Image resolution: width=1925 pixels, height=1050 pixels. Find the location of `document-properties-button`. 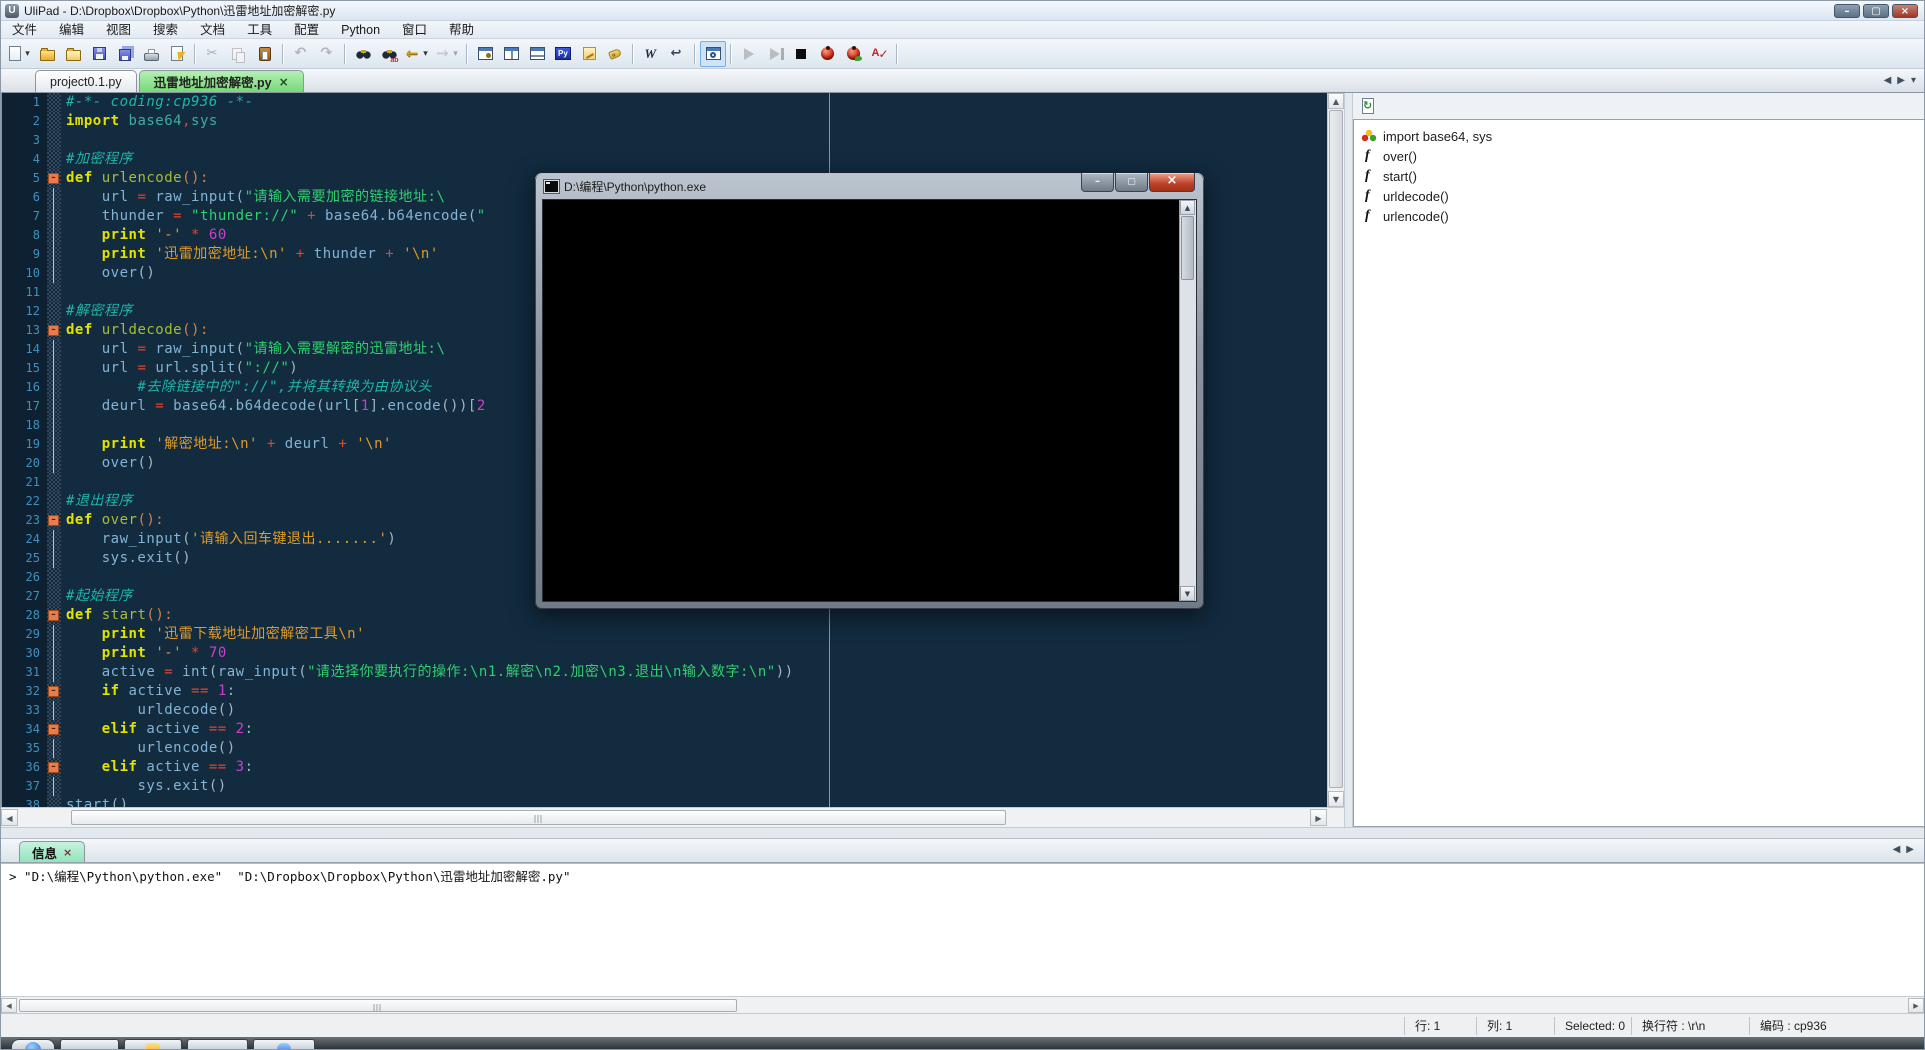

document-properties-button is located at coordinates (485, 54).